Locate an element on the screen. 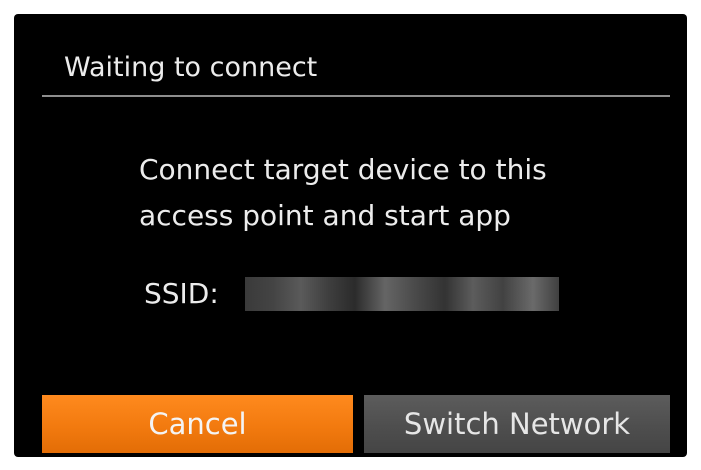 The height and width of the screenshot is (470, 701). message-line-2: access point and start app is located at coordinates (325, 215).